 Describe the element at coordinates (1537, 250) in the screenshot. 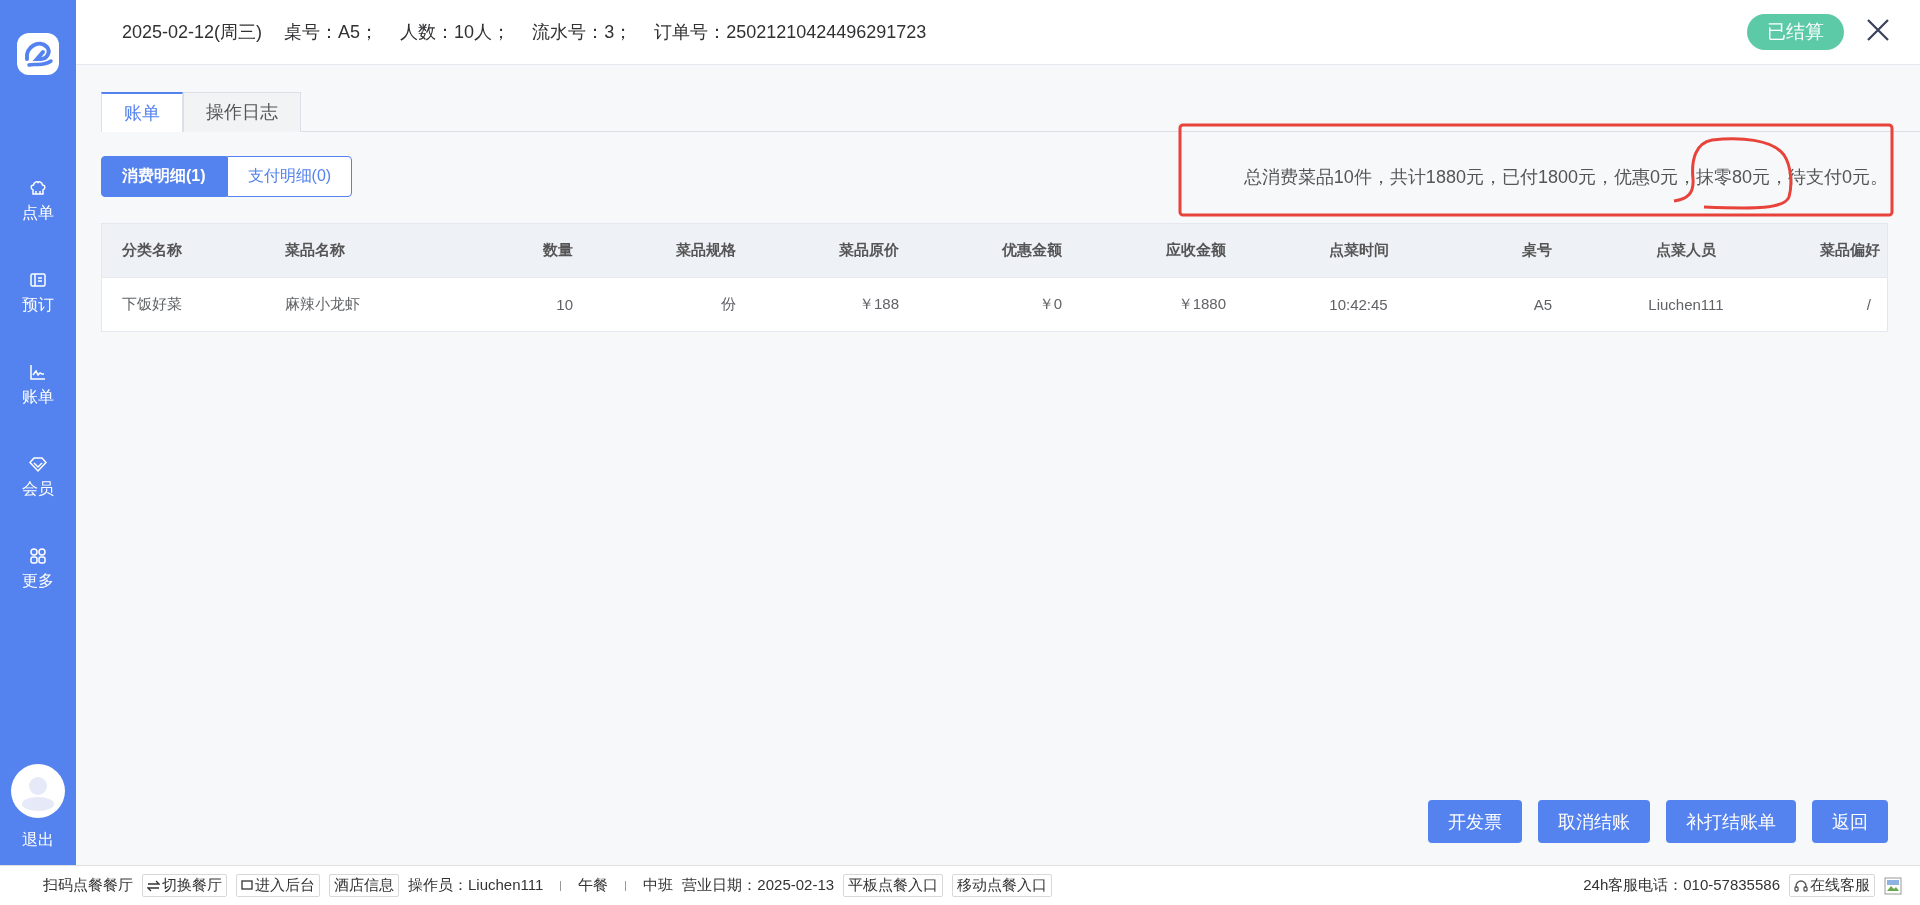

I see `column-header: 桌号` at that location.